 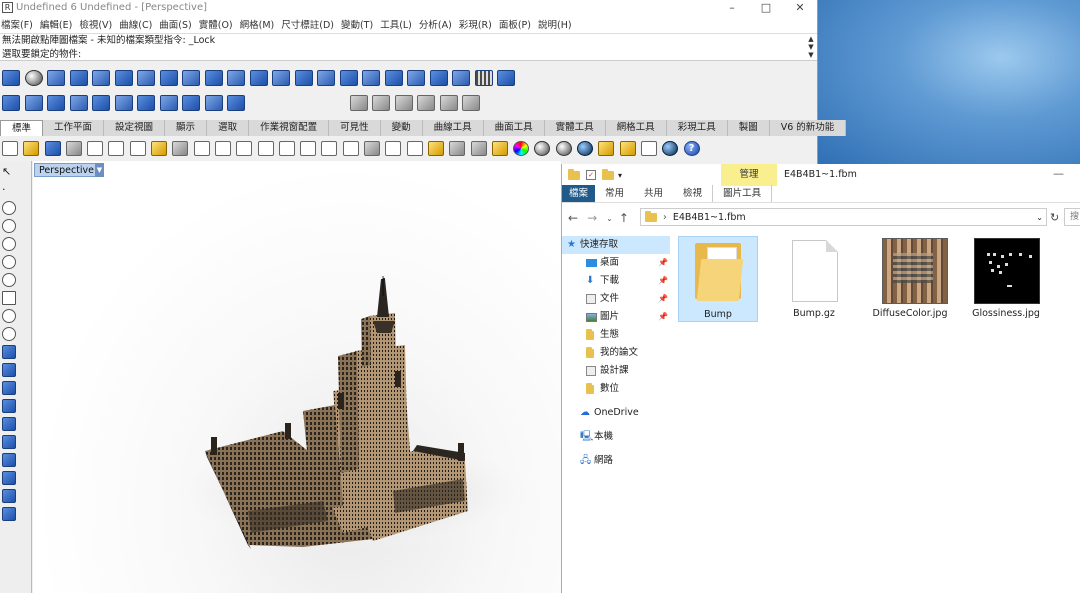 I want to click on ribbon-tab-home: 常用, so click(x=614, y=193).